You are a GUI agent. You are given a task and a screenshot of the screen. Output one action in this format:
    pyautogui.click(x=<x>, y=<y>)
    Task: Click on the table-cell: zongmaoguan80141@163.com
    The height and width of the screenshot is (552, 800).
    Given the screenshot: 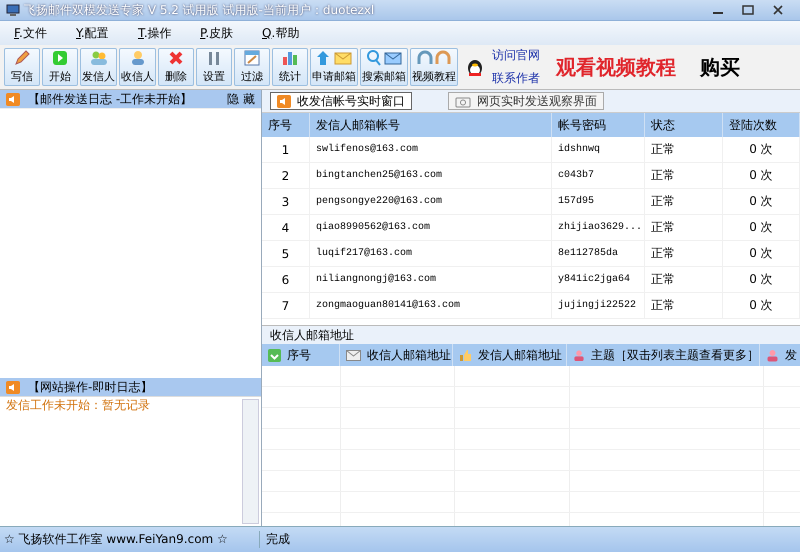 What is the action you would take?
    pyautogui.click(x=388, y=305)
    